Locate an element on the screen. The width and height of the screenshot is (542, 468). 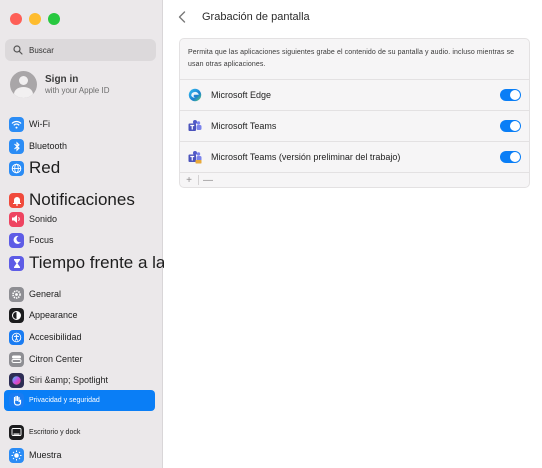
page-header: Grabación de pantalla is located at coordinates (244, 17).